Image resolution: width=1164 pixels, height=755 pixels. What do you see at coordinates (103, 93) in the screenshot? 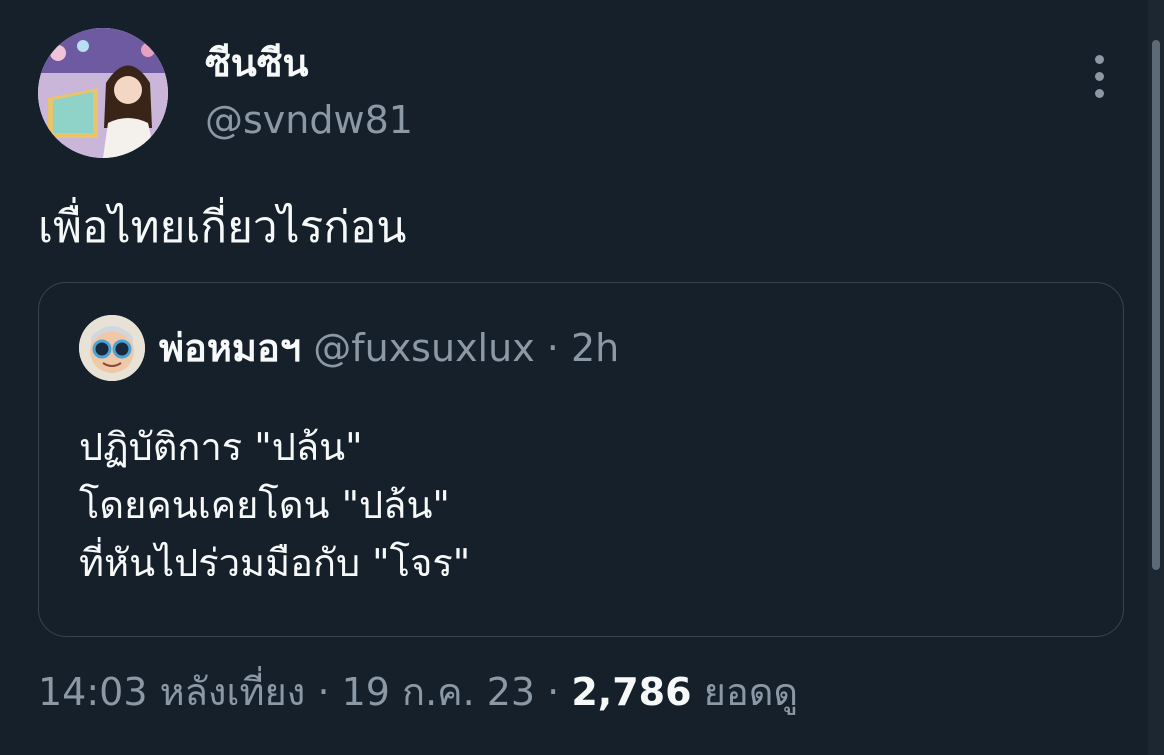
I see `author-avatar` at bounding box center [103, 93].